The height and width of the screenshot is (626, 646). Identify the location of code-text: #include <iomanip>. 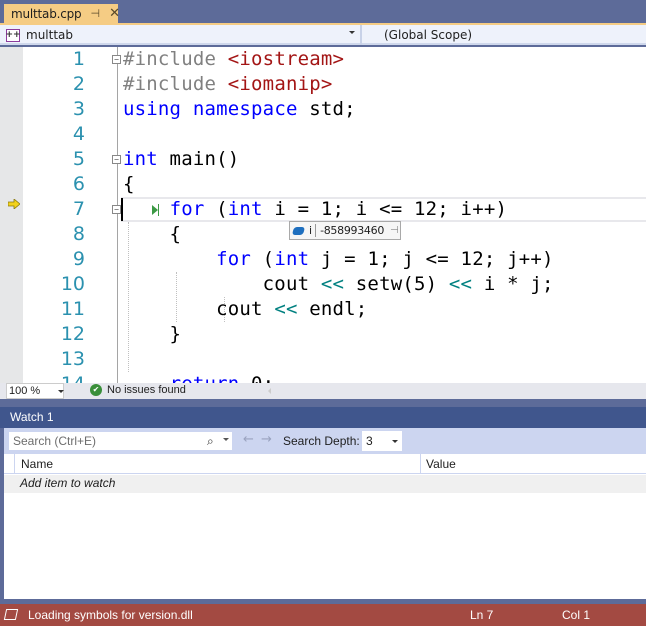
(228, 84).